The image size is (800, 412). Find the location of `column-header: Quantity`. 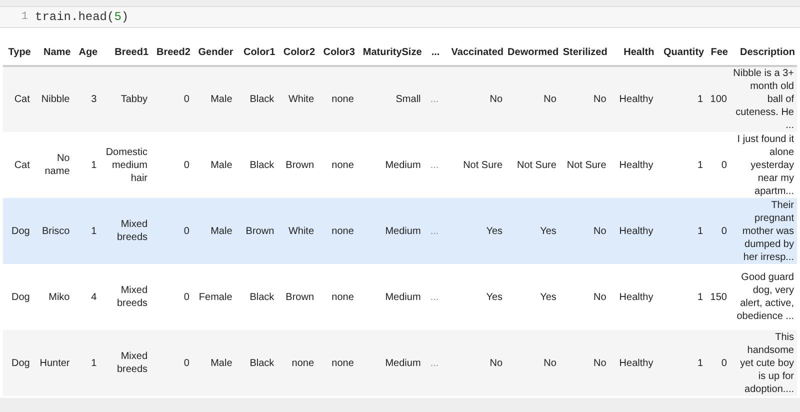

column-header: Quantity is located at coordinates (681, 51).